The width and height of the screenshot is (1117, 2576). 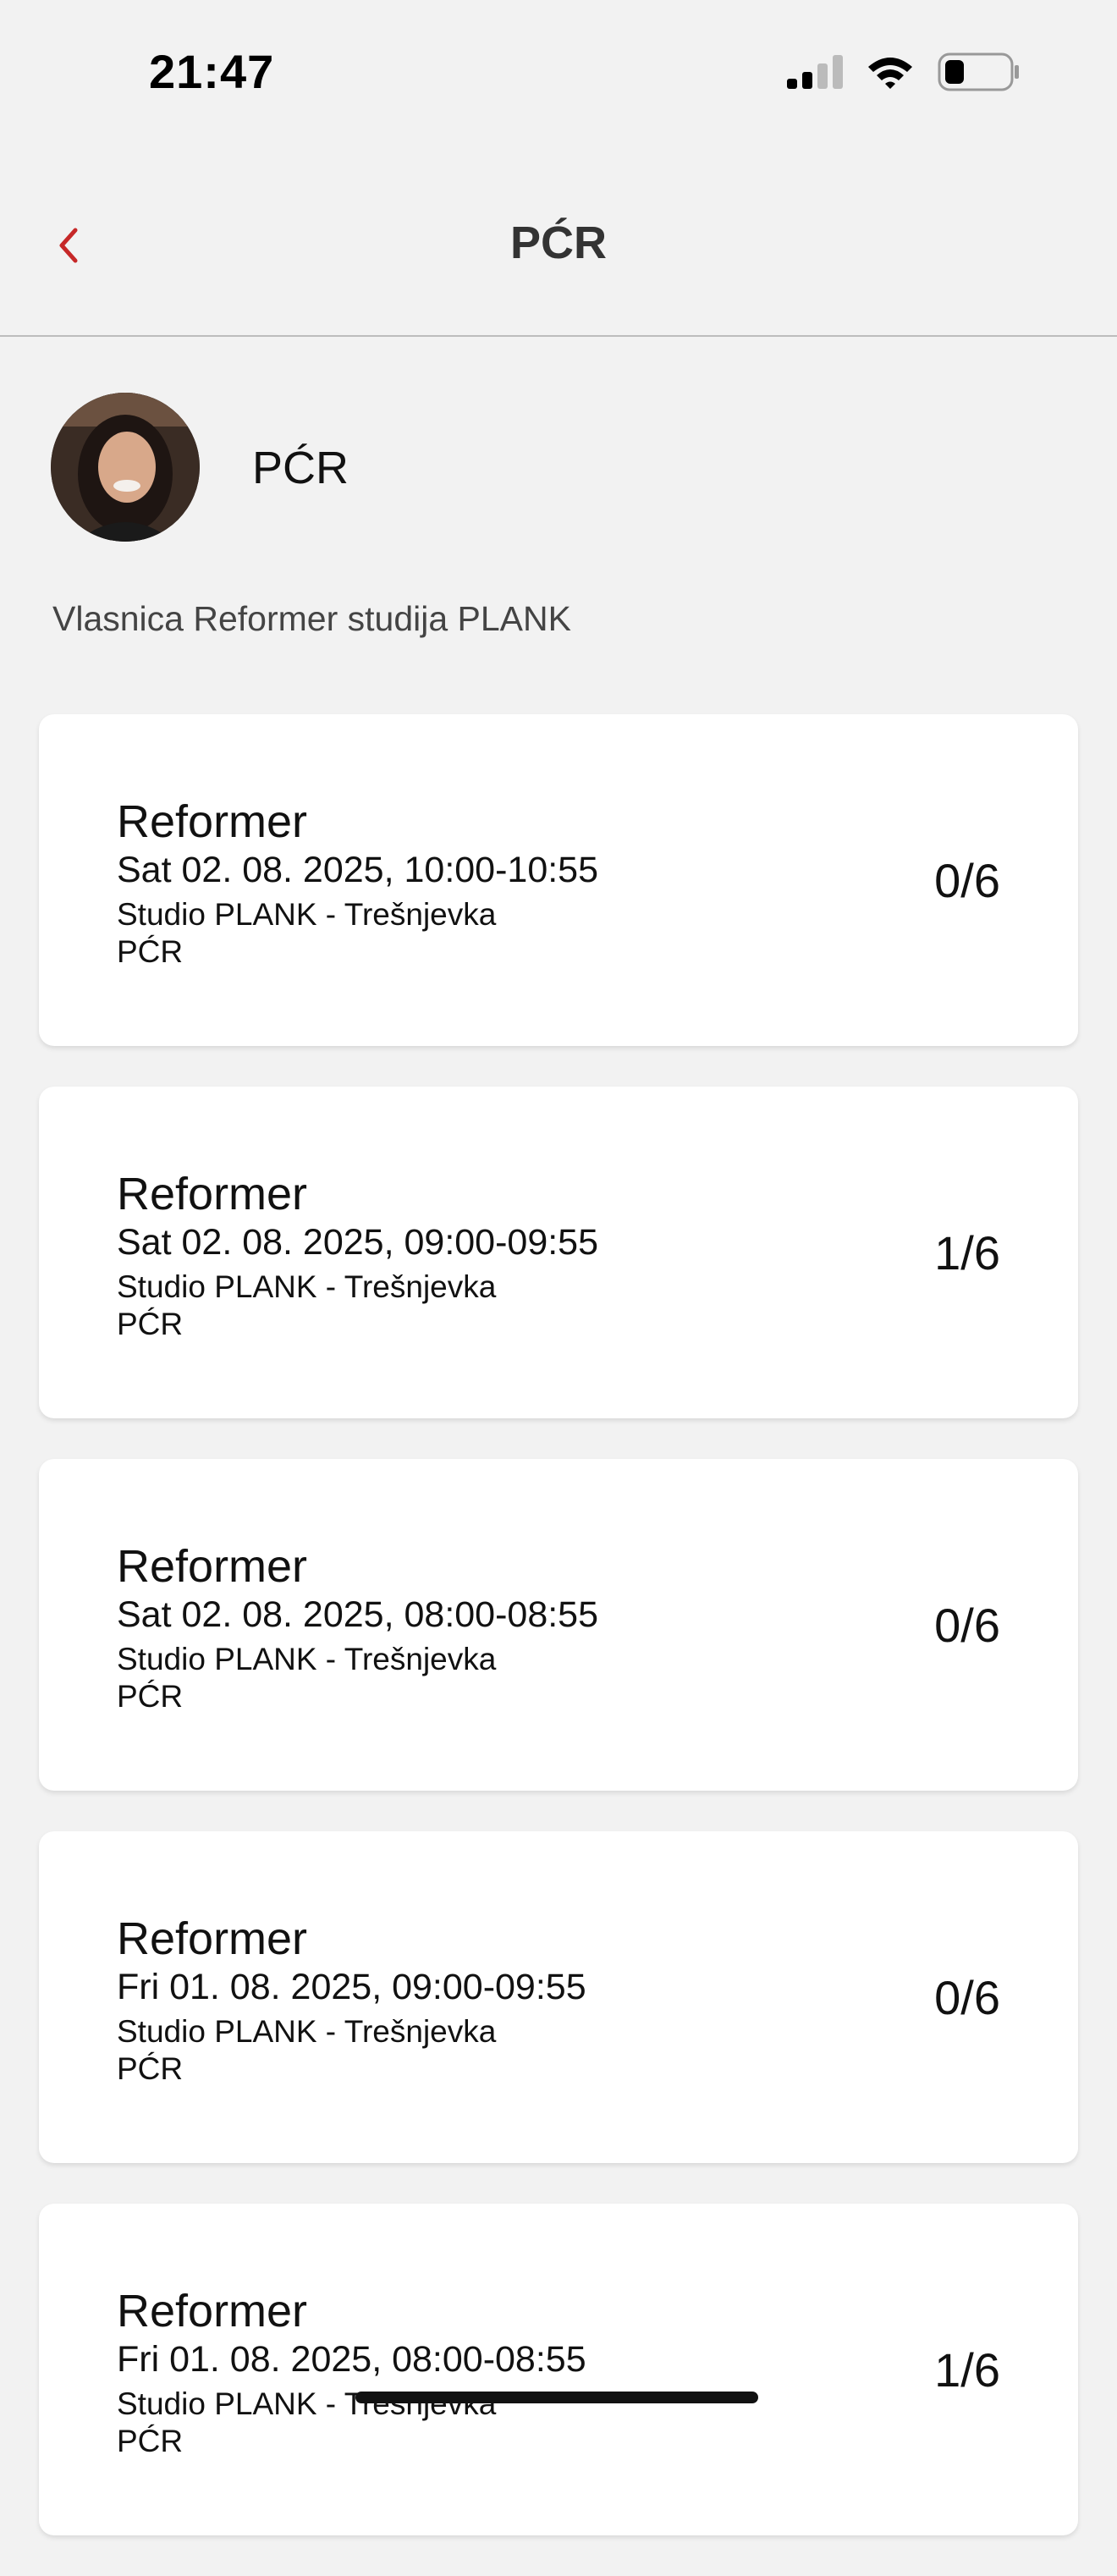 I want to click on class-datetime: Fri 01. 08. 2025, 09:00-09:55, so click(x=351, y=1987).